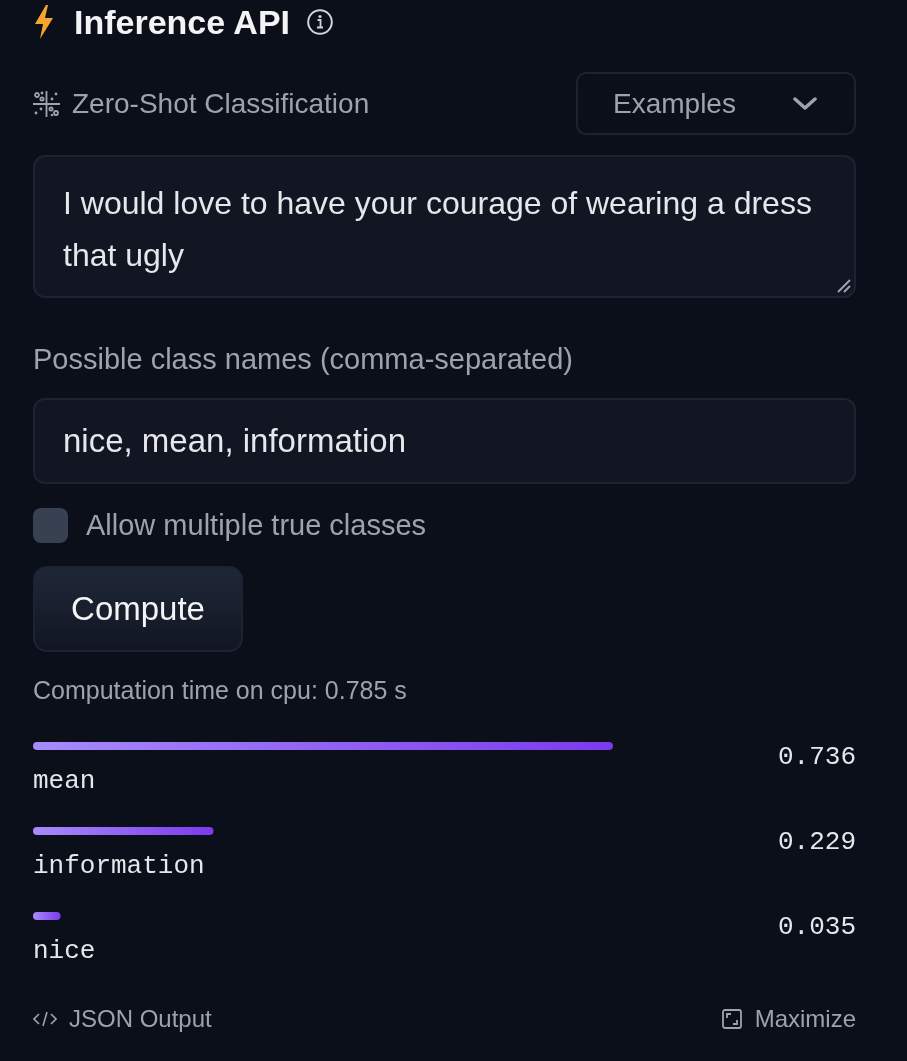  I want to click on info-icon, so click(320, 22).